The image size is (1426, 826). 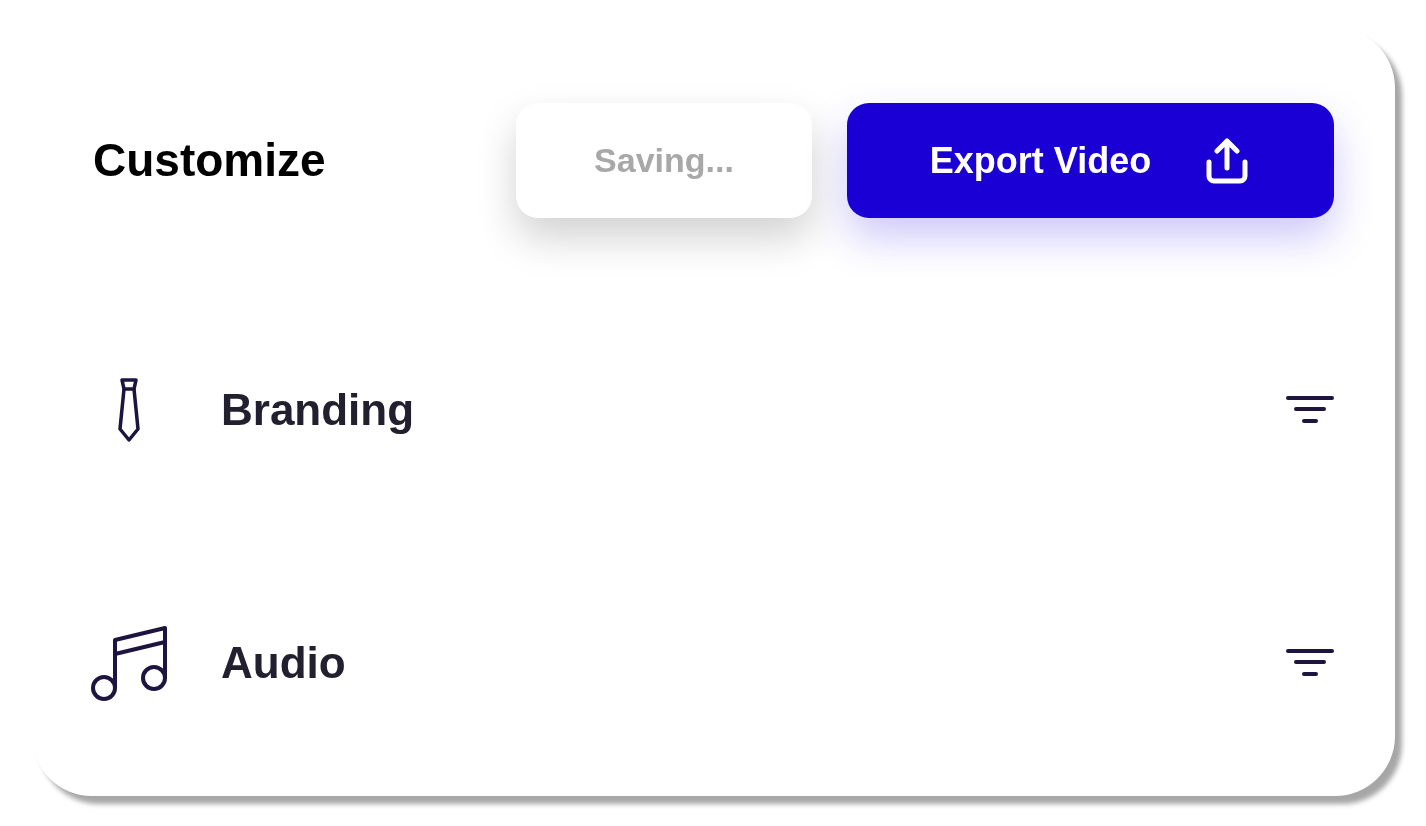 What do you see at coordinates (209, 160) in the screenshot?
I see `panel-title: Customize` at bounding box center [209, 160].